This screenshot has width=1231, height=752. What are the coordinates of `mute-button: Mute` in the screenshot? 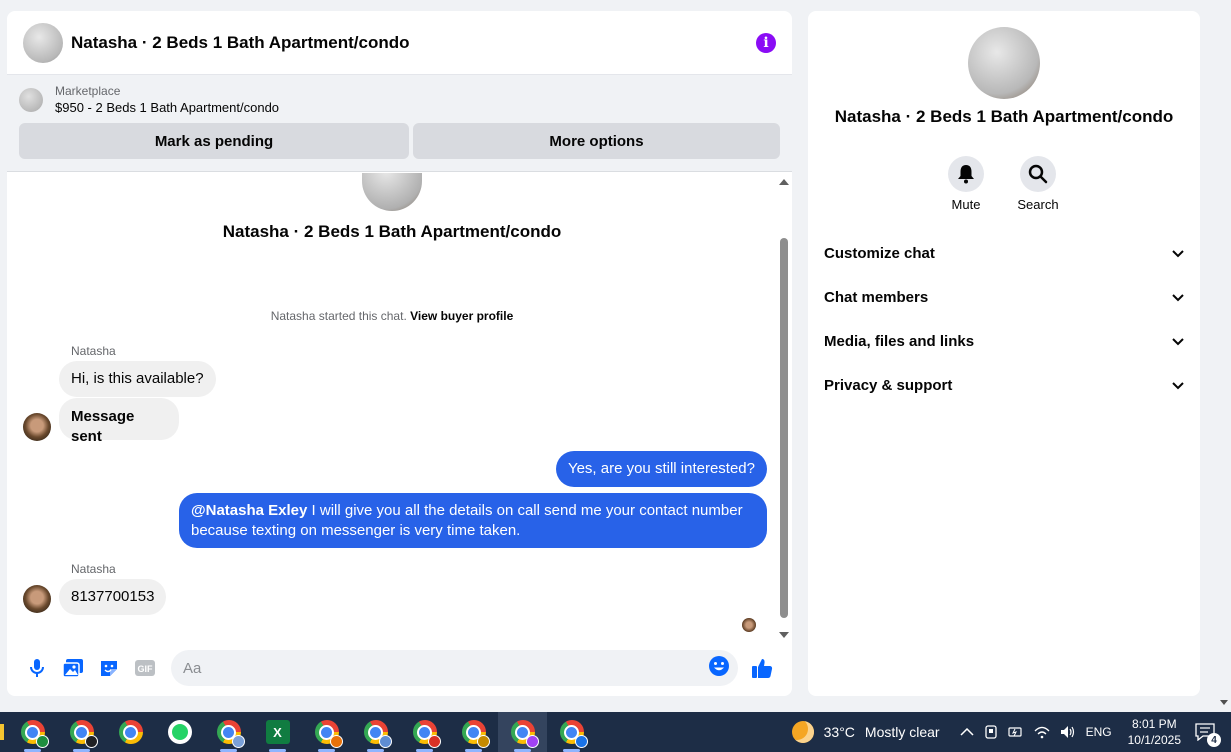 It's located at (966, 184).